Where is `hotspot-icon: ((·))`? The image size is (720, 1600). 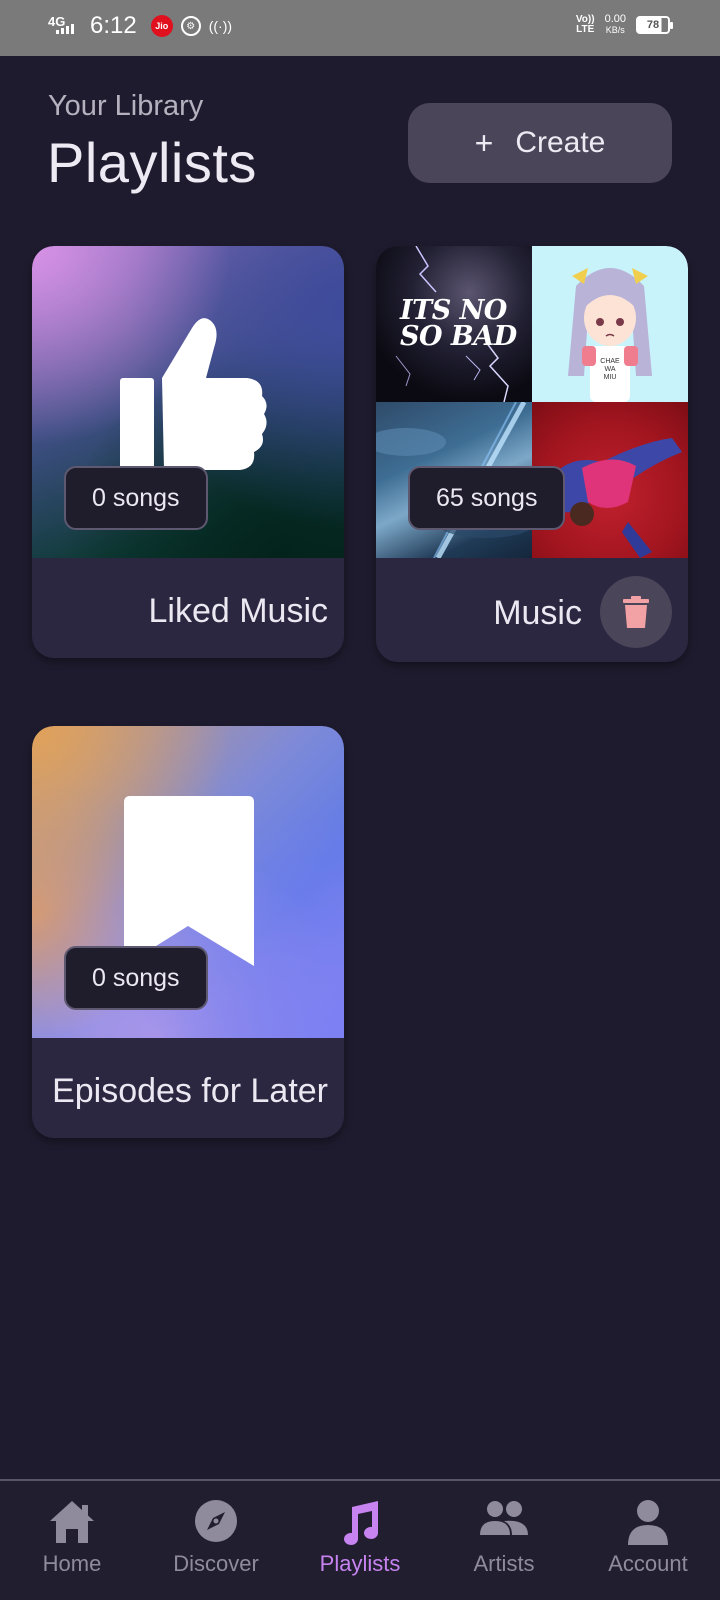 hotspot-icon: ((·)) is located at coordinates (220, 26).